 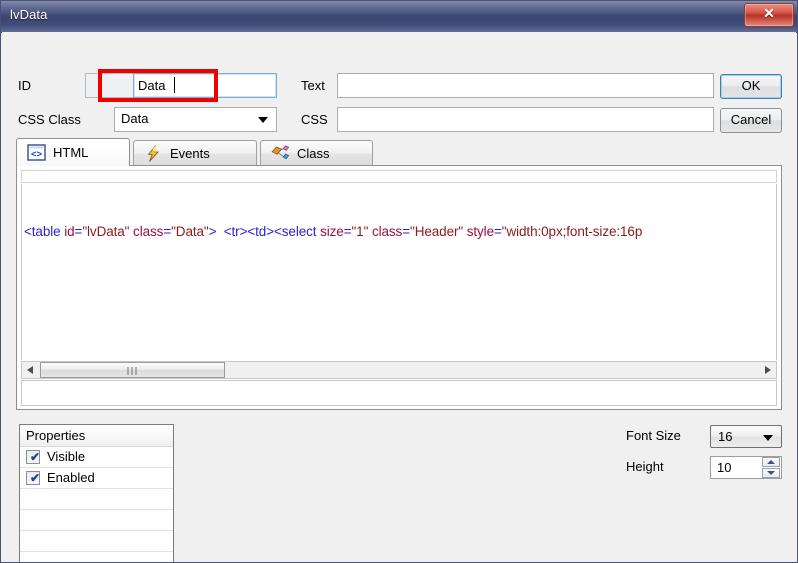 What do you see at coordinates (71, 477) in the screenshot?
I see `property-label: Enabled` at bounding box center [71, 477].